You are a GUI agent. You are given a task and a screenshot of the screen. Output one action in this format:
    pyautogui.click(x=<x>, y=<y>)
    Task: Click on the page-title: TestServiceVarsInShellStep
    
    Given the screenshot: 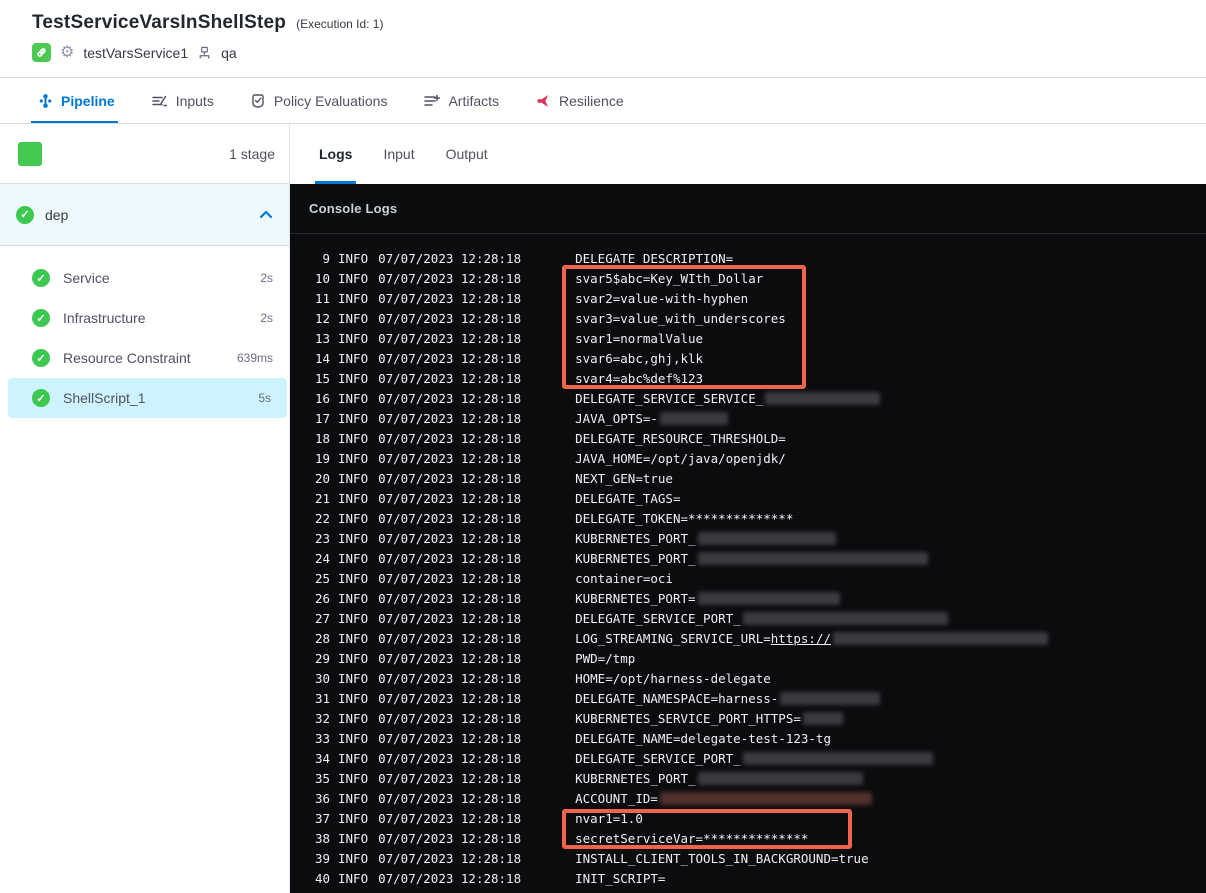 What is the action you would take?
    pyautogui.click(x=159, y=22)
    